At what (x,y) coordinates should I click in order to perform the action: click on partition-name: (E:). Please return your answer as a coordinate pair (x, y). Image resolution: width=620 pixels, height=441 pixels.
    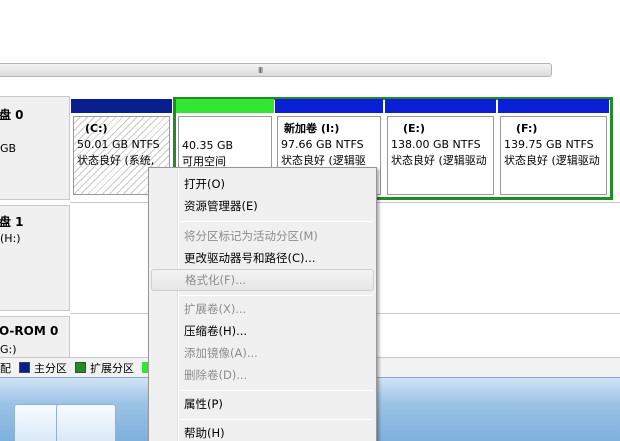
    Looking at the image, I should click on (414, 128).